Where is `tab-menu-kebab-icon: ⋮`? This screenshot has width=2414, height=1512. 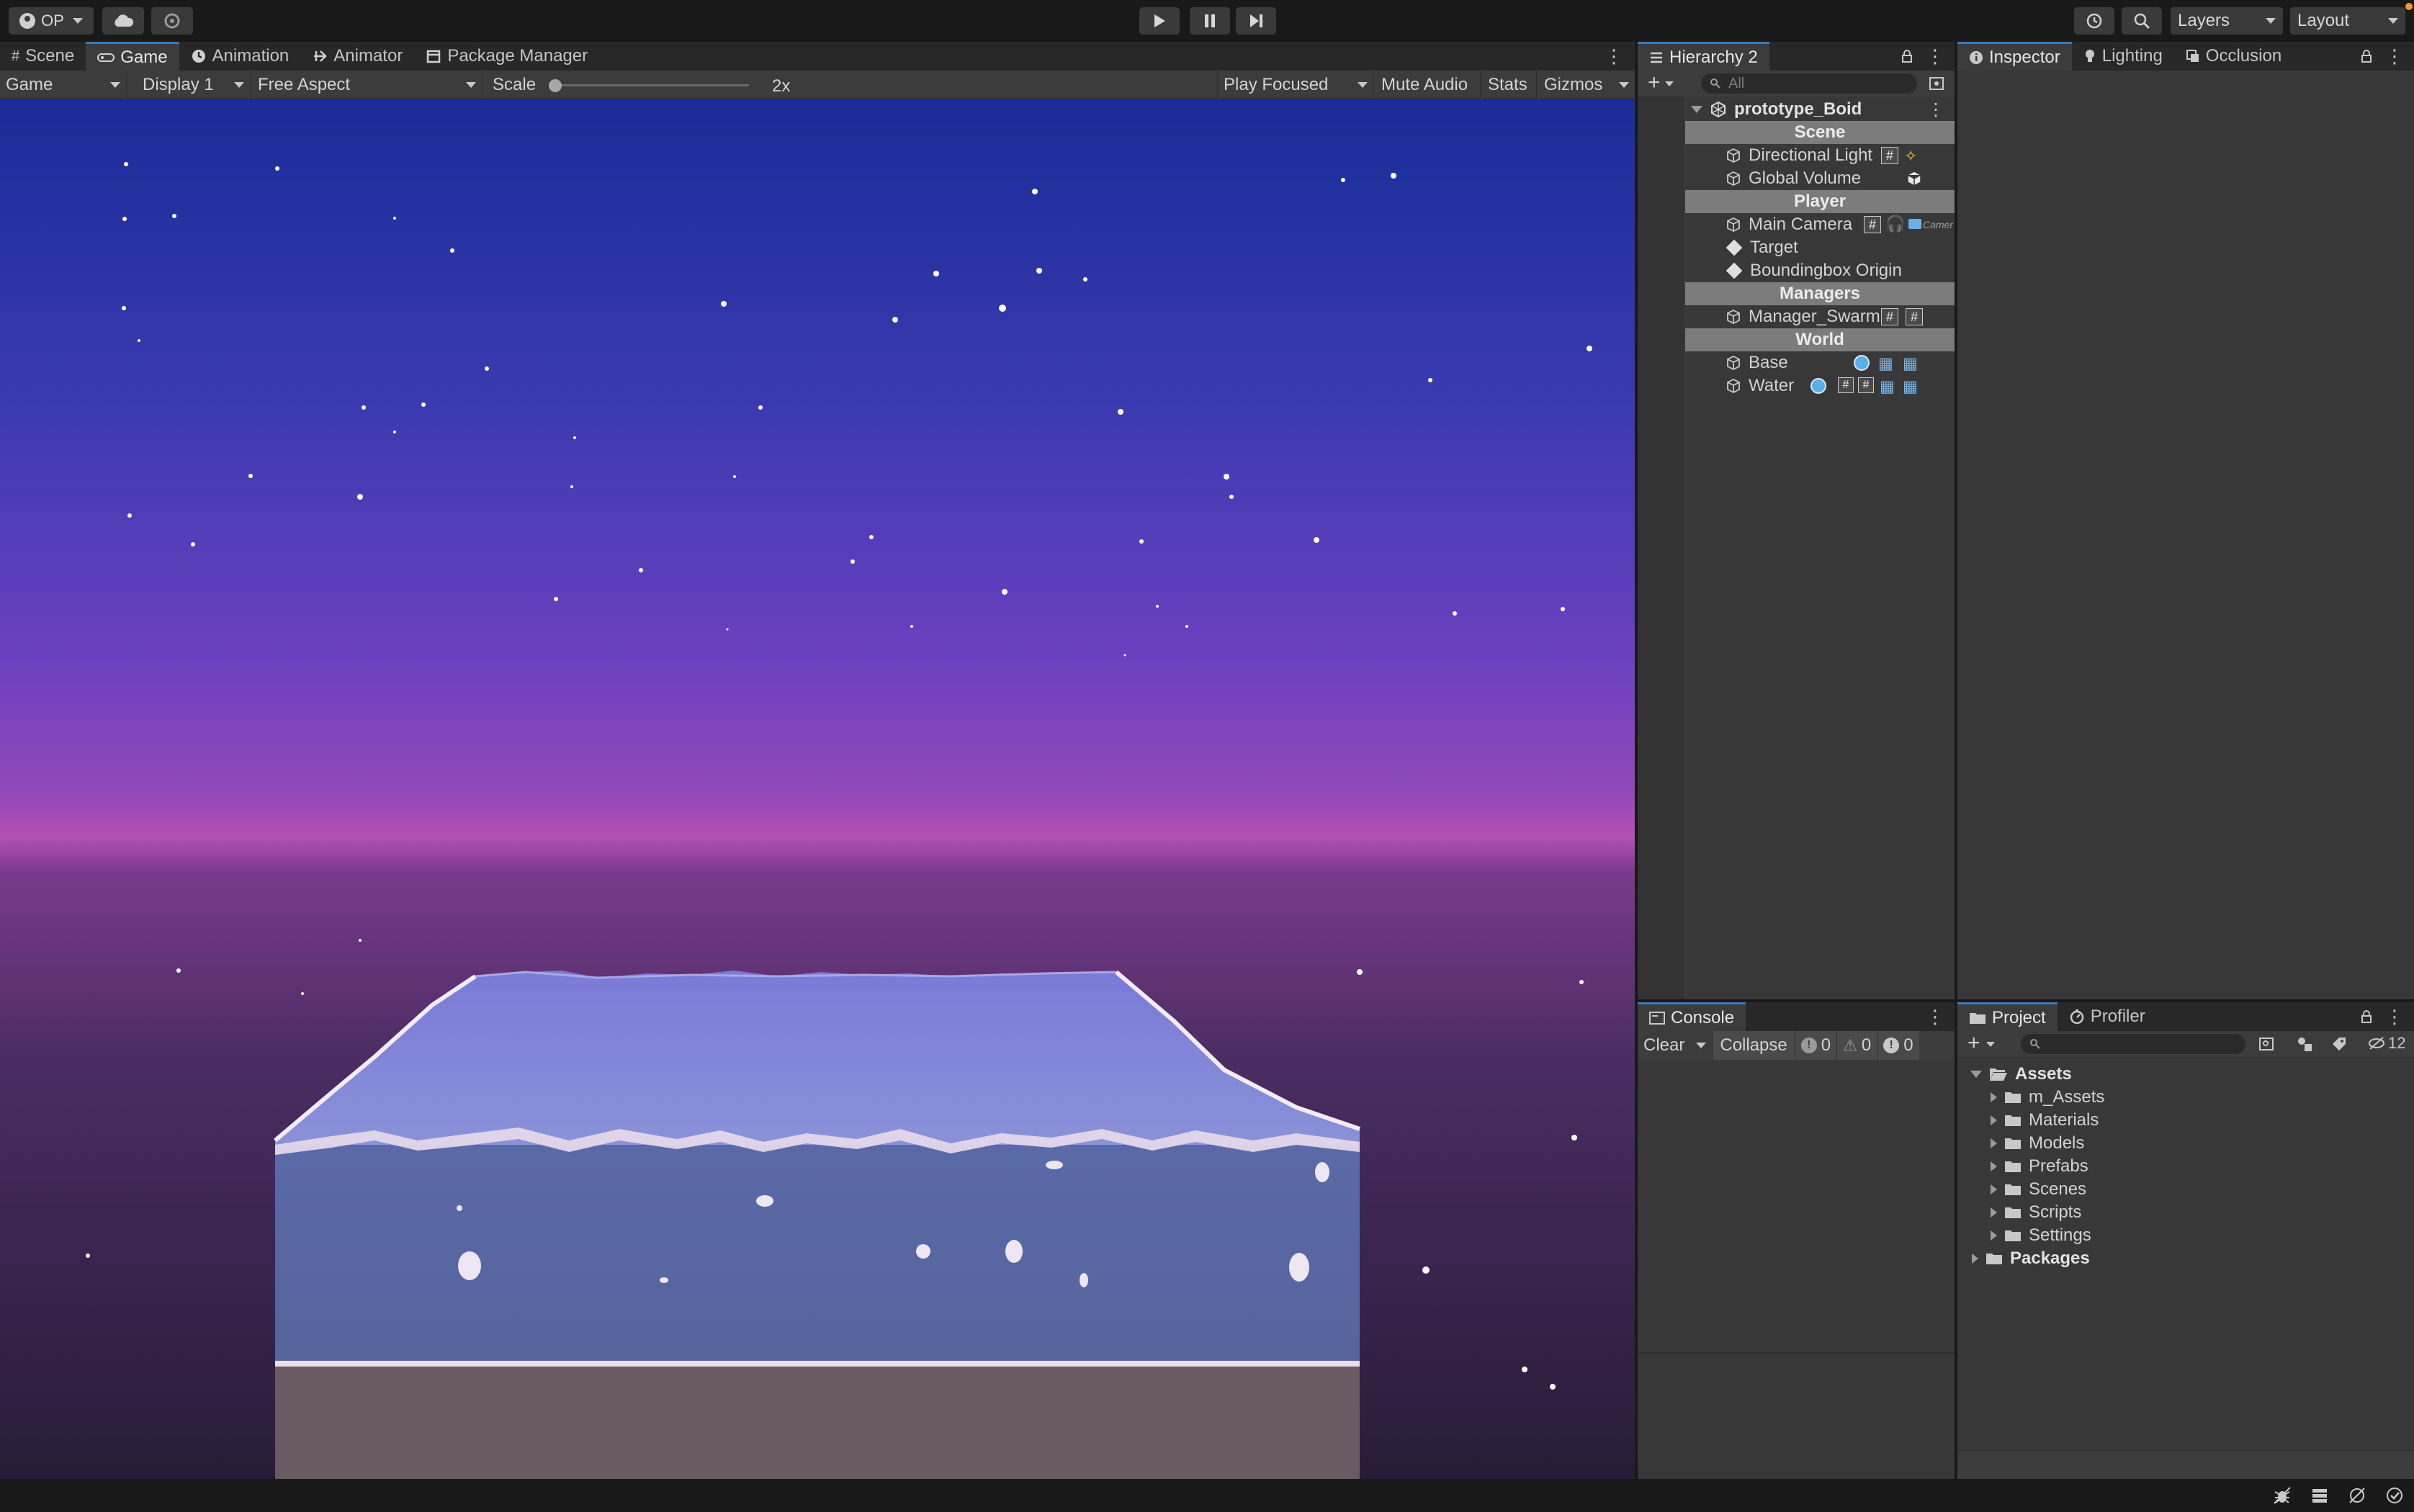 tab-menu-kebab-icon: ⋮ is located at coordinates (1620, 56).